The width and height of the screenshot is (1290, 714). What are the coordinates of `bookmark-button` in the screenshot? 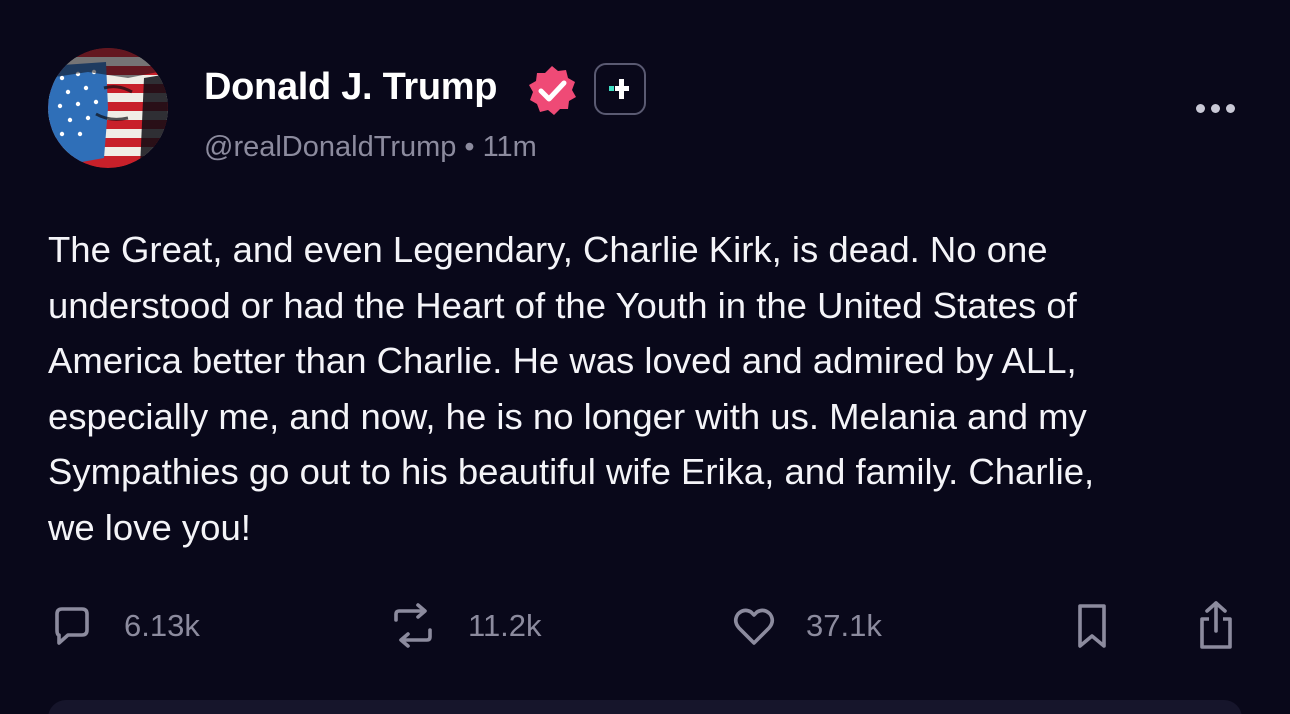 It's located at (1092, 626).